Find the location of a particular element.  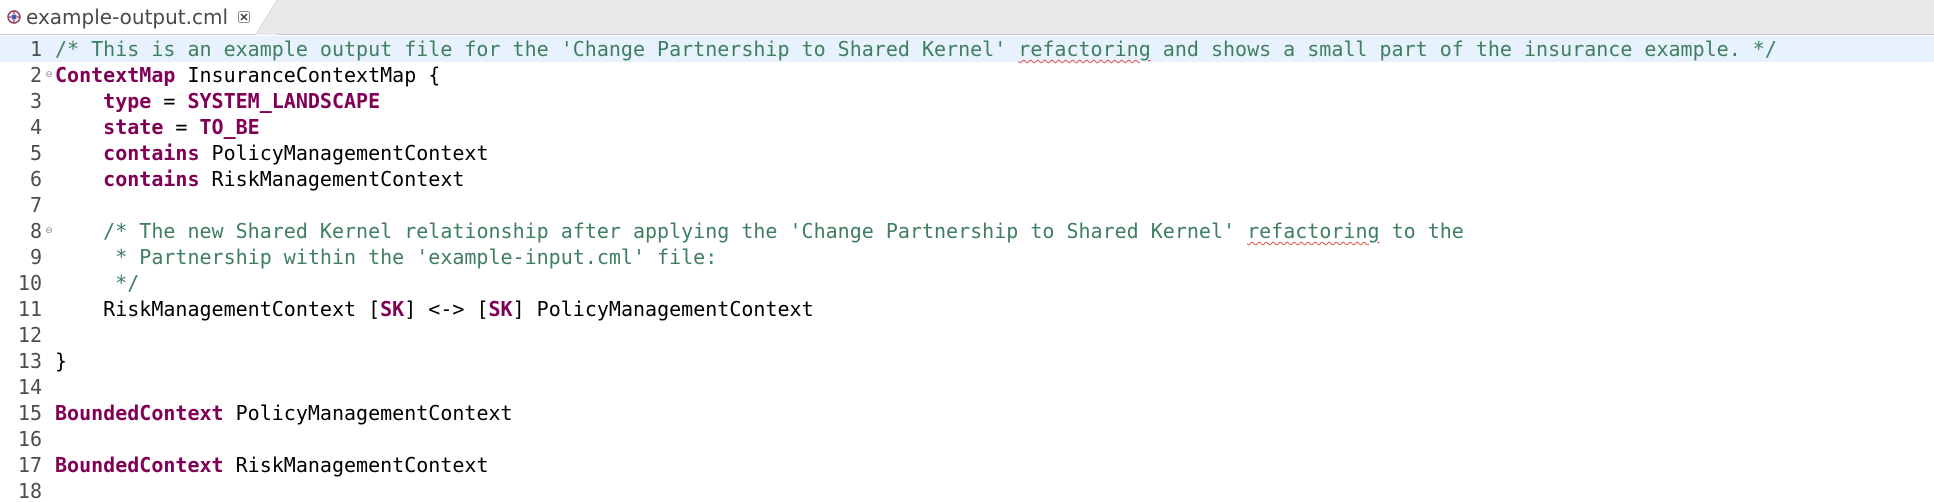

code-token: } is located at coordinates (61, 361).